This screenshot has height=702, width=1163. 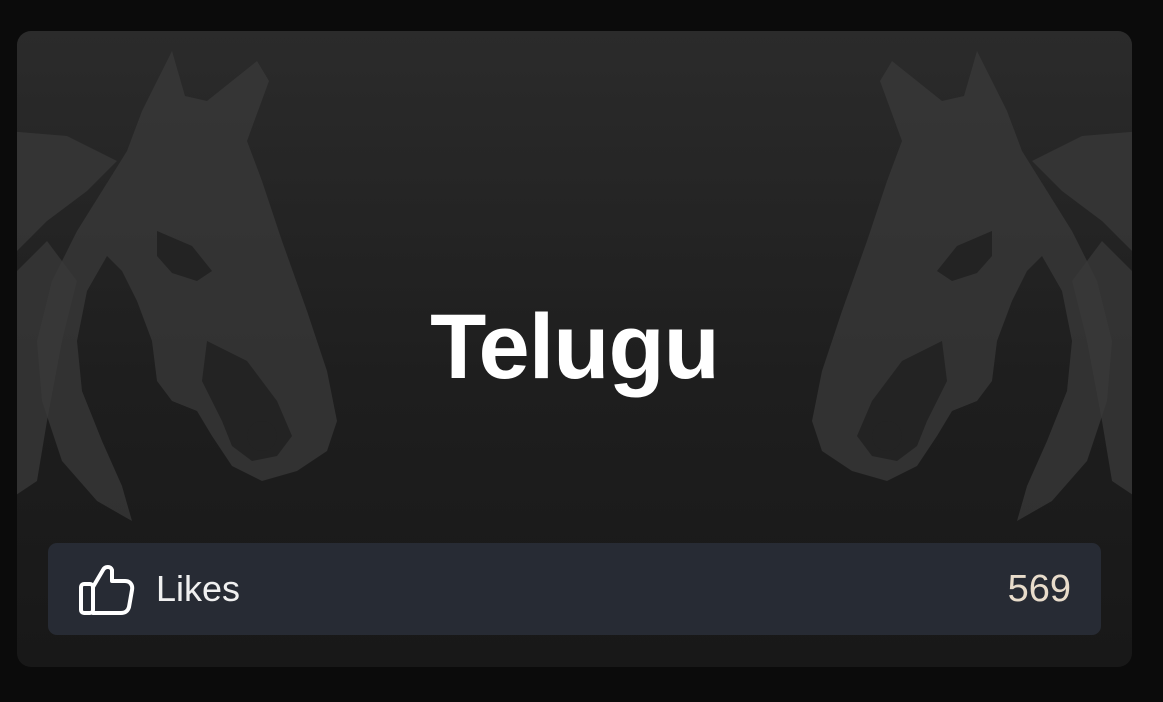 I want to click on likes-label: Likes, so click(x=198, y=588).